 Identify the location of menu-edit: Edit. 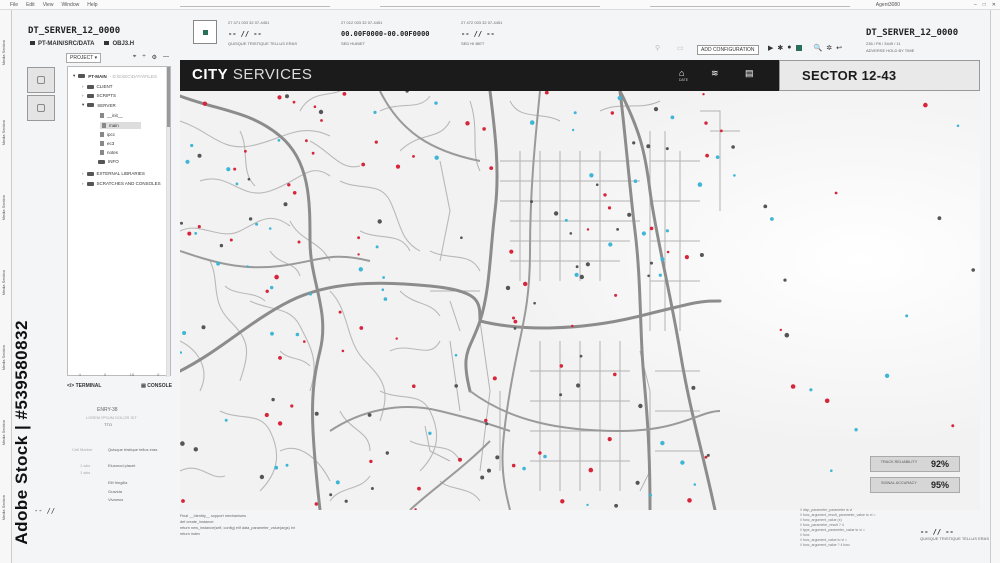
(30, 5).